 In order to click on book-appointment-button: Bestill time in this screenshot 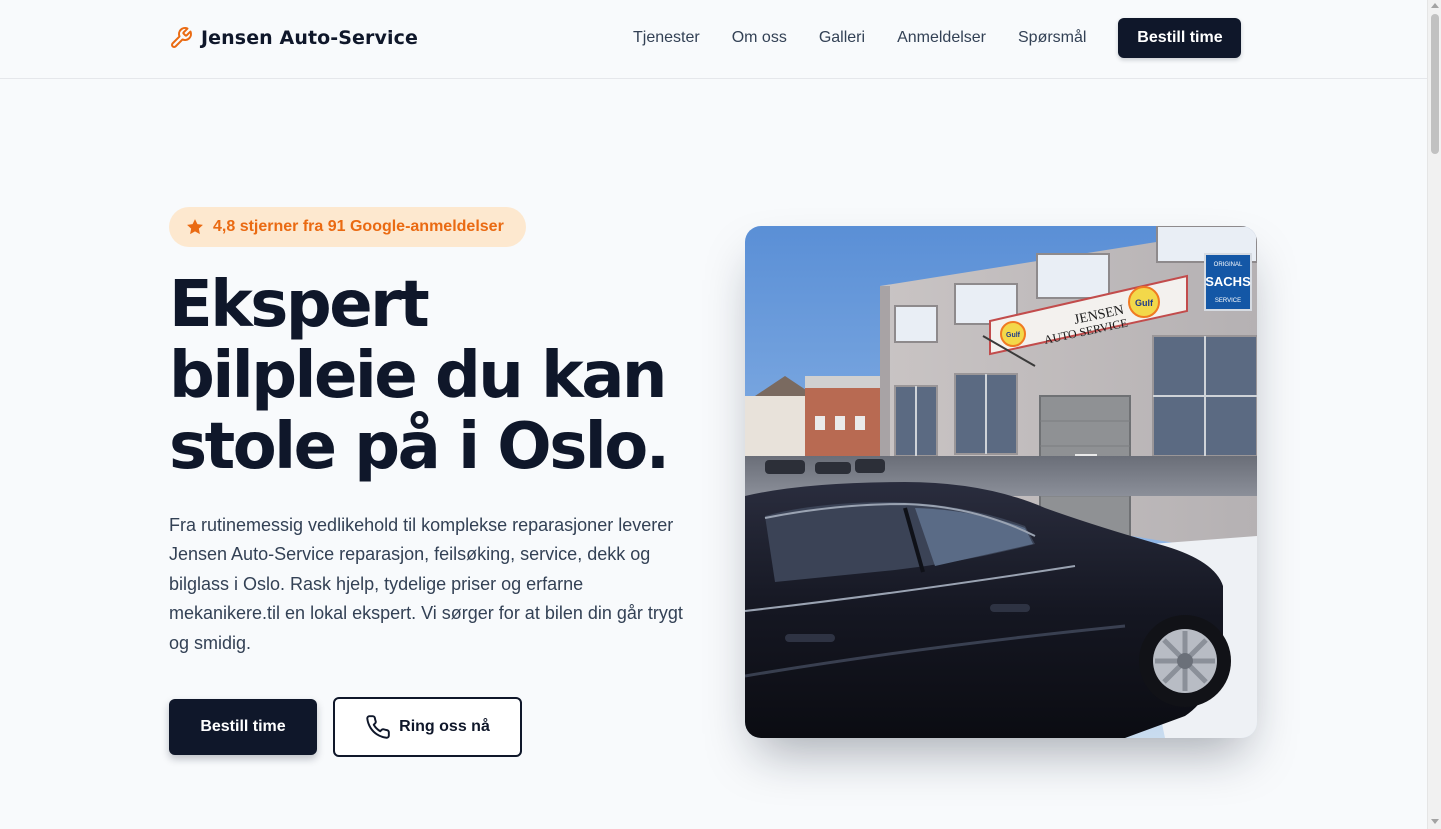, I will do `click(243, 727)`.